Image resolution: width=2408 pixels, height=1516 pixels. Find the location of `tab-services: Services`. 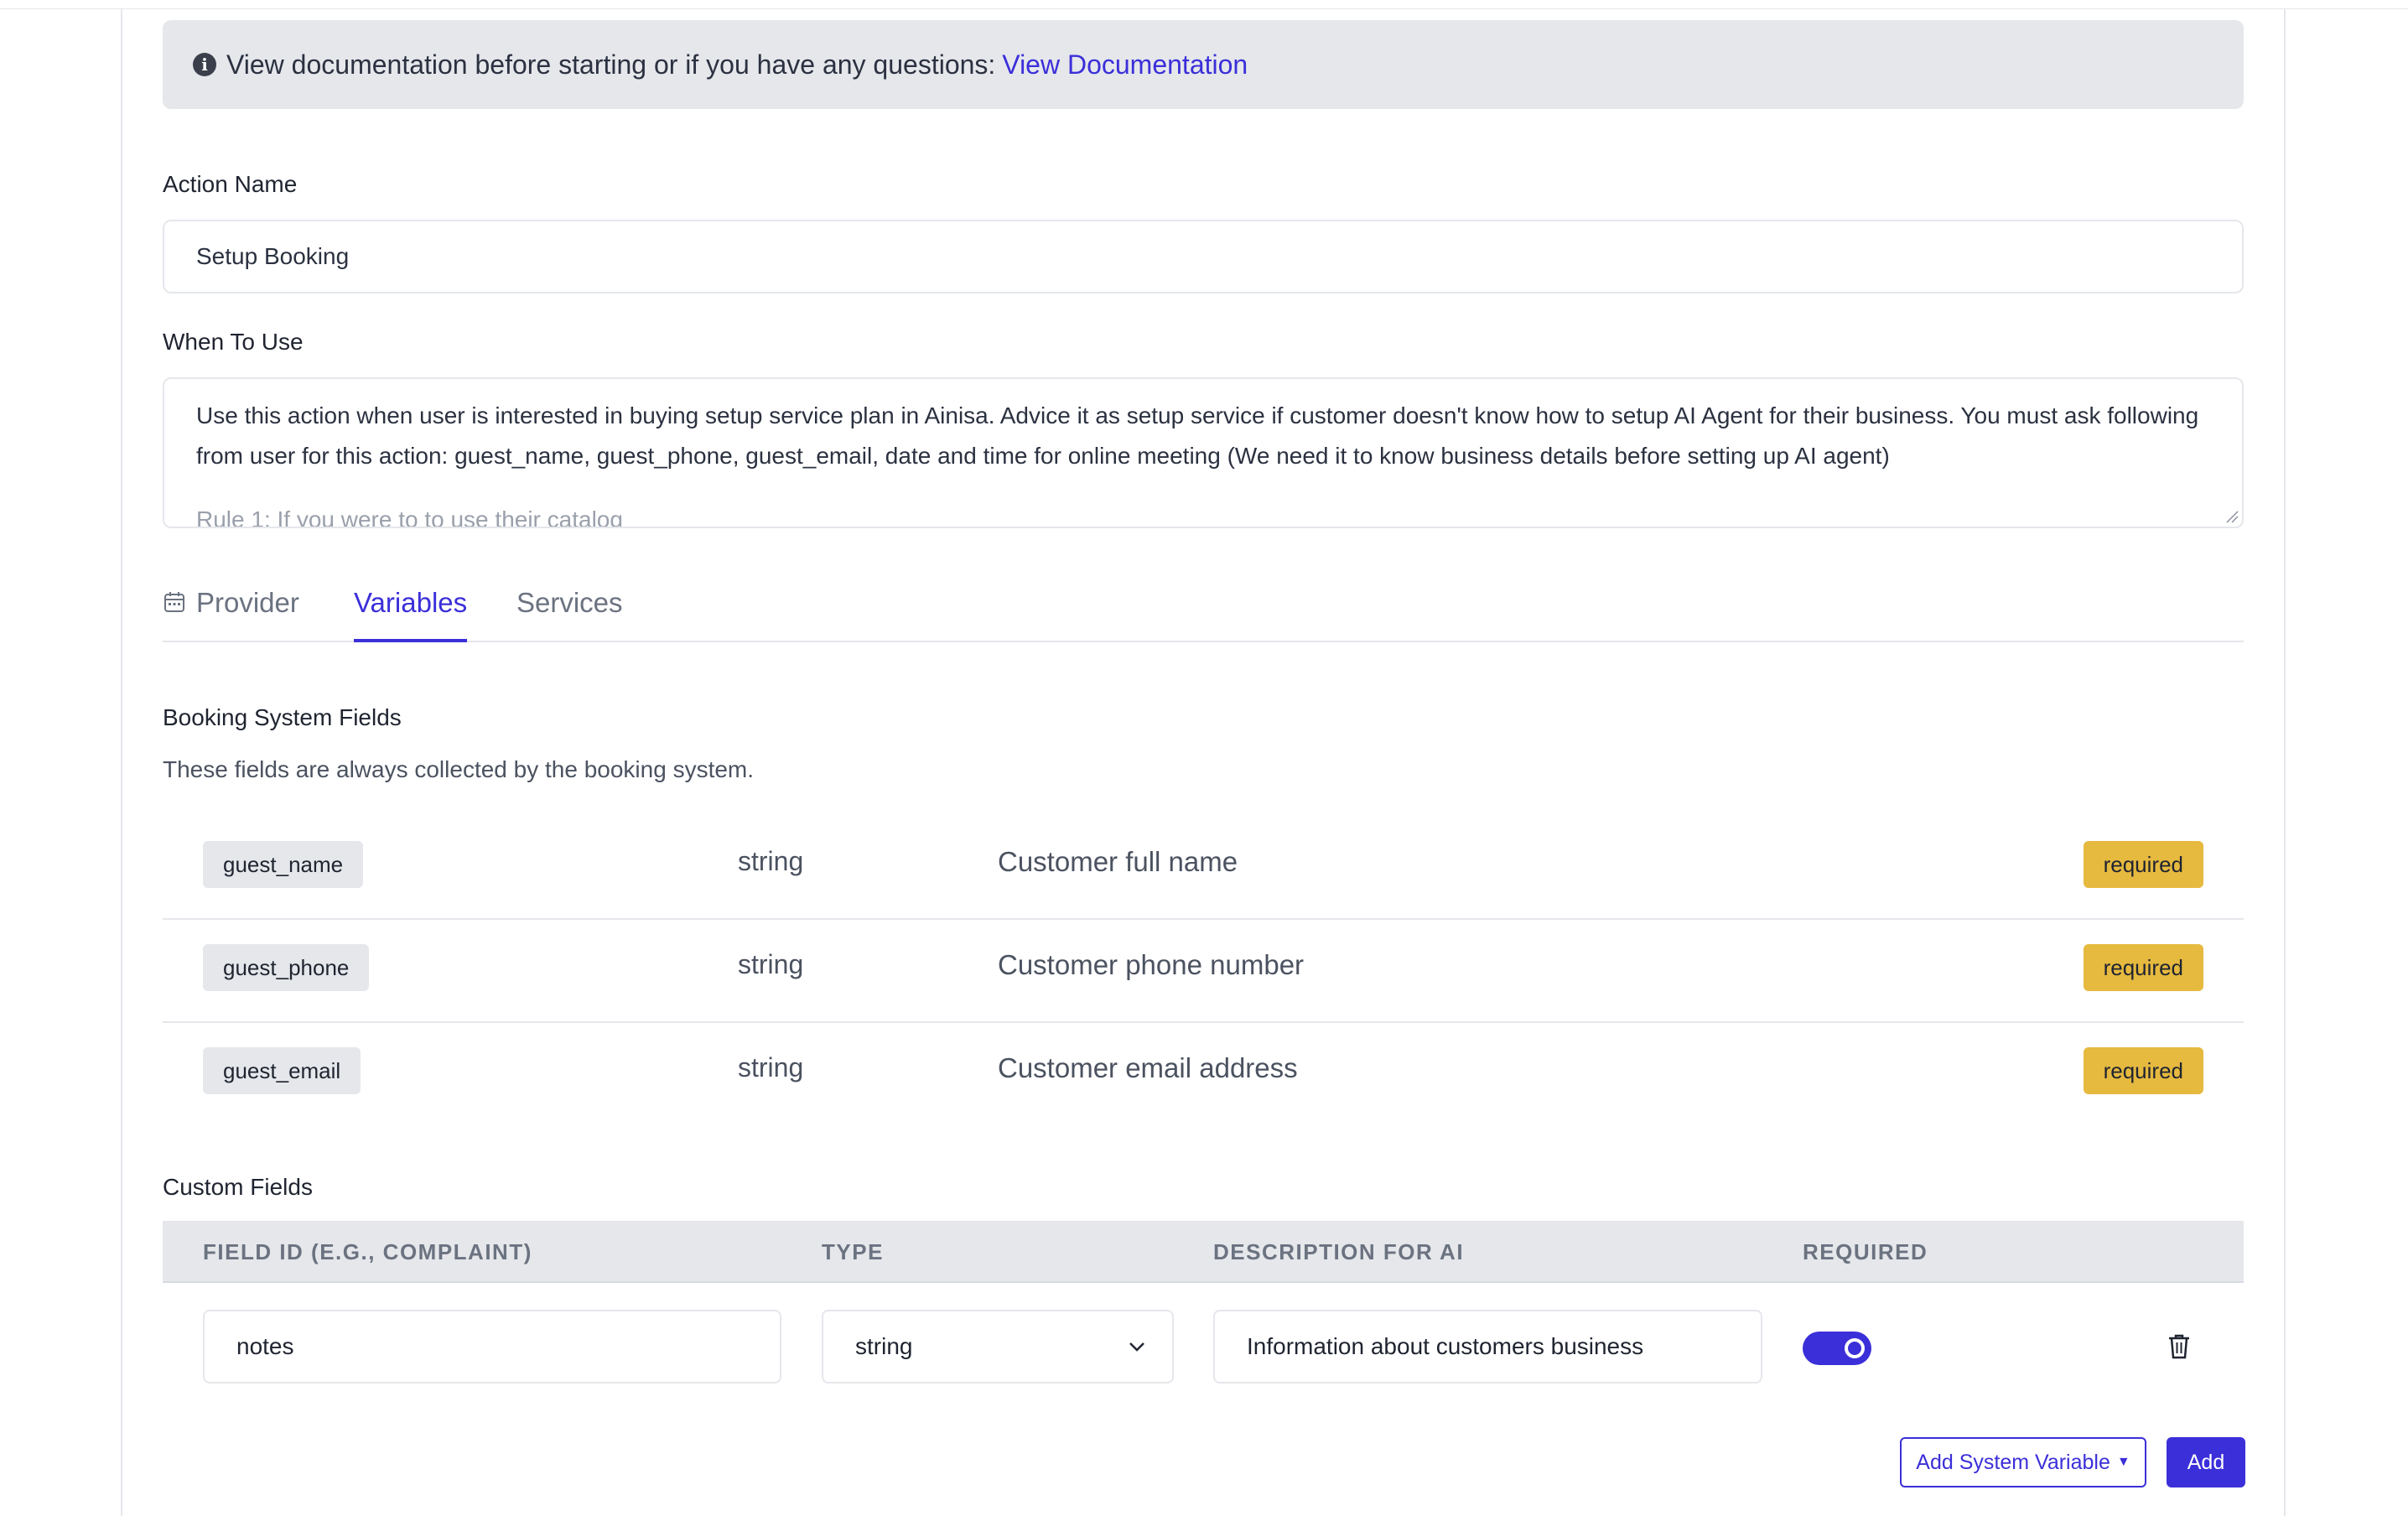

tab-services: Services is located at coordinates (569, 610).